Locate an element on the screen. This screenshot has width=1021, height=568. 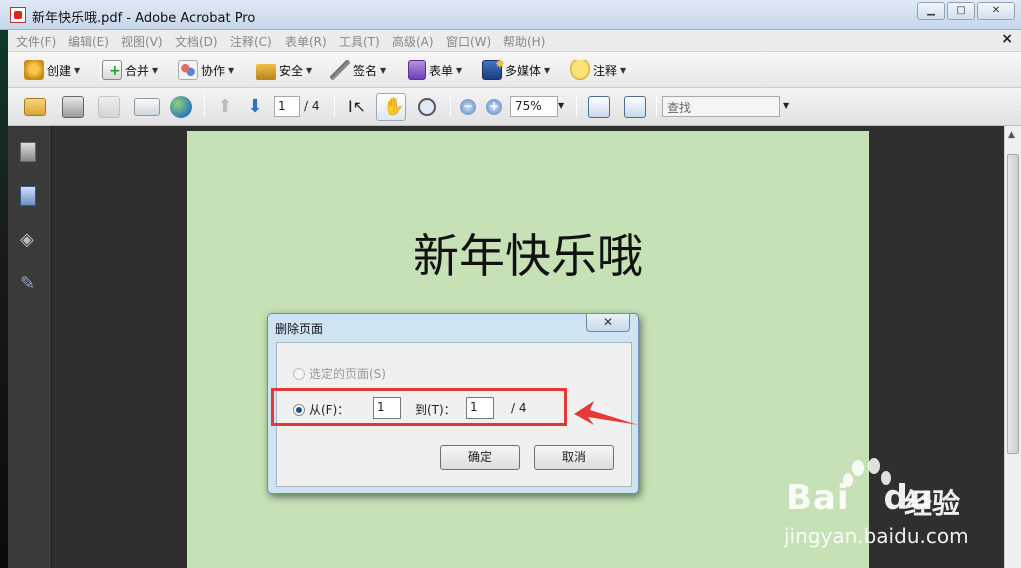
menu-comment: 注释(C) is located at coordinates (251, 41).